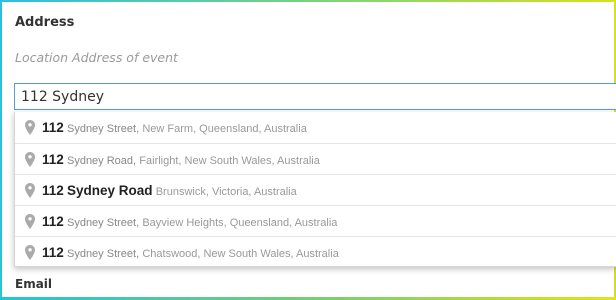  What do you see at coordinates (308, 1) in the screenshot?
I see `frame-top-border` at bounding box center [308, 1].